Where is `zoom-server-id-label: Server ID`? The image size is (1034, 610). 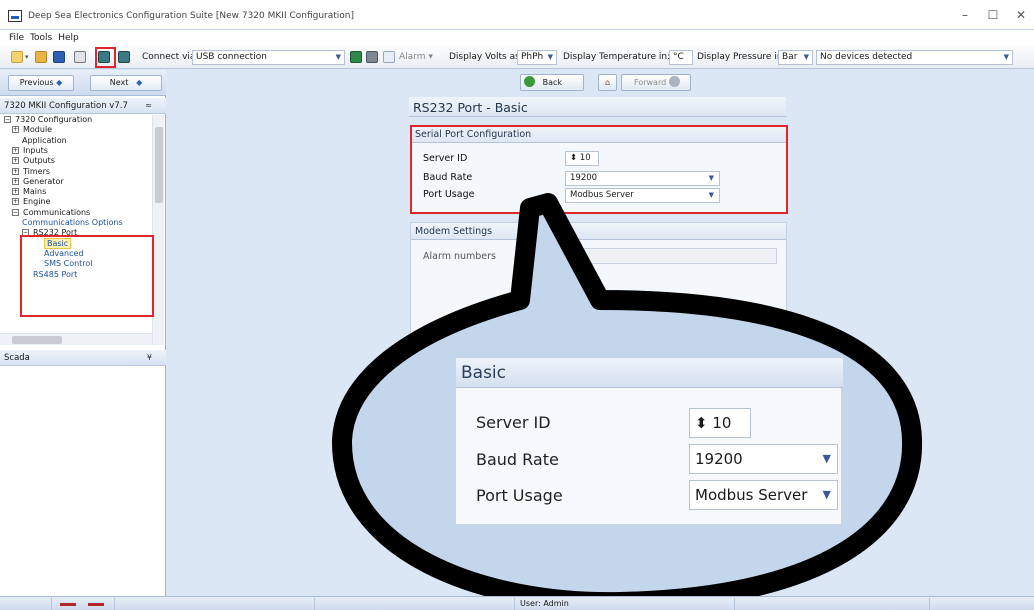 zoom-server-id-label: Server ID is located at coordinates (513, 422).